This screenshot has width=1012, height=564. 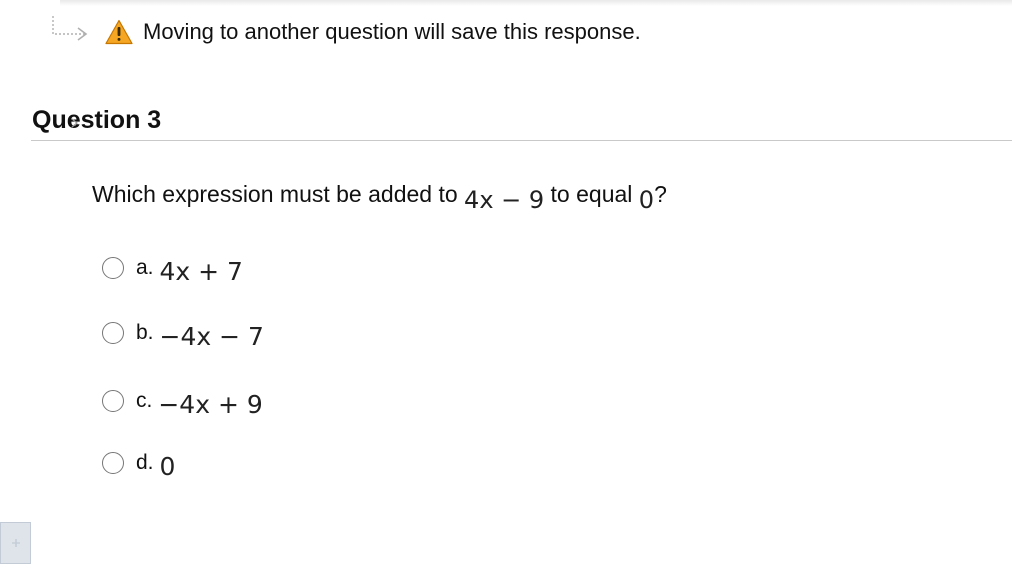 What do you see at coordinates (113, 400) in the screenshot?
I see `radio-button-c` at bounding box center [113, 400].